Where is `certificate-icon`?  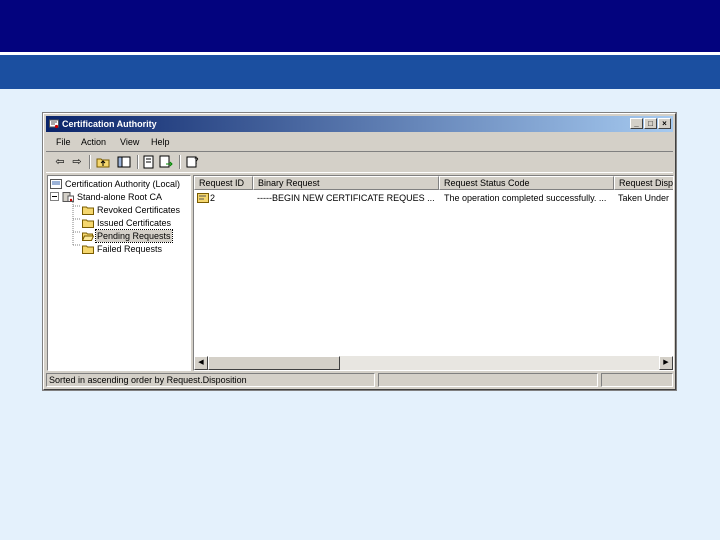 certificate-icon is located at coordinates (54, 124).